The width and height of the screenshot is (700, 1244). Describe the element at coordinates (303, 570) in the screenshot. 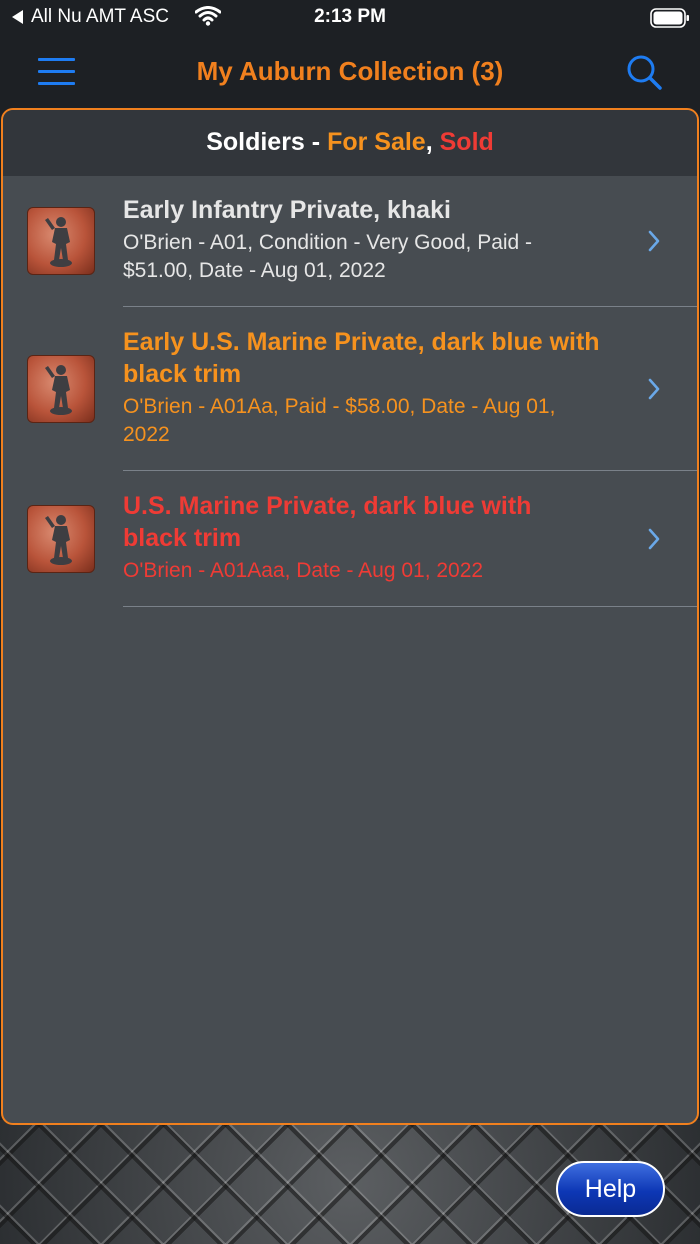

I see `item-details: O'Brien - A01Aaa, Date - Aug 01, 2022` at that location.